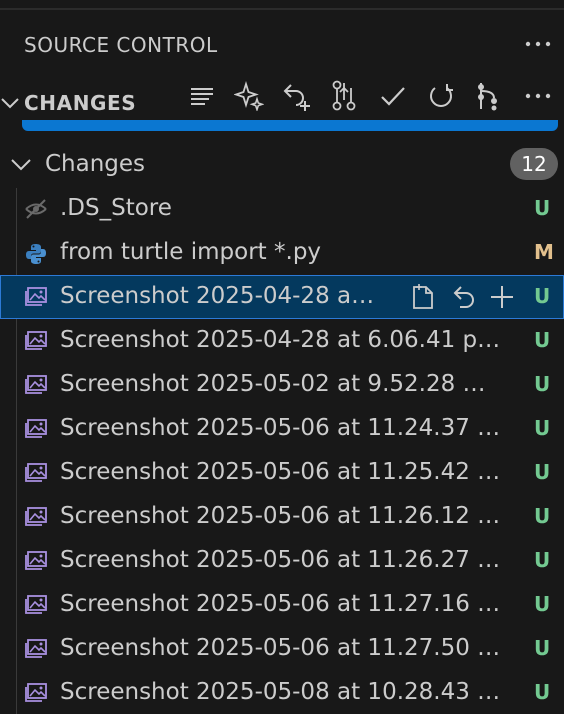  Describe the element at coordinates (534, 164) in the screenshot. I see `changes-count-badge: 12` at that location.